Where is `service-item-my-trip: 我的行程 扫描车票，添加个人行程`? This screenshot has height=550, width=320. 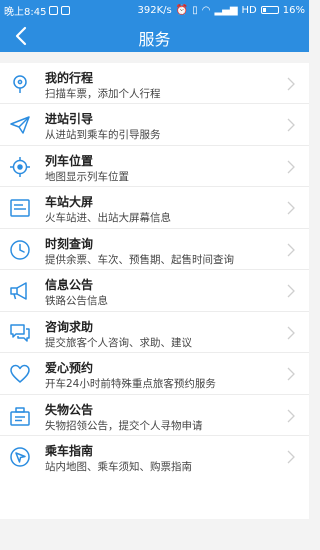
service-item-my-trip: 我的行程 扫描车票，添加个人行程 is located at coordinates (154, 84).